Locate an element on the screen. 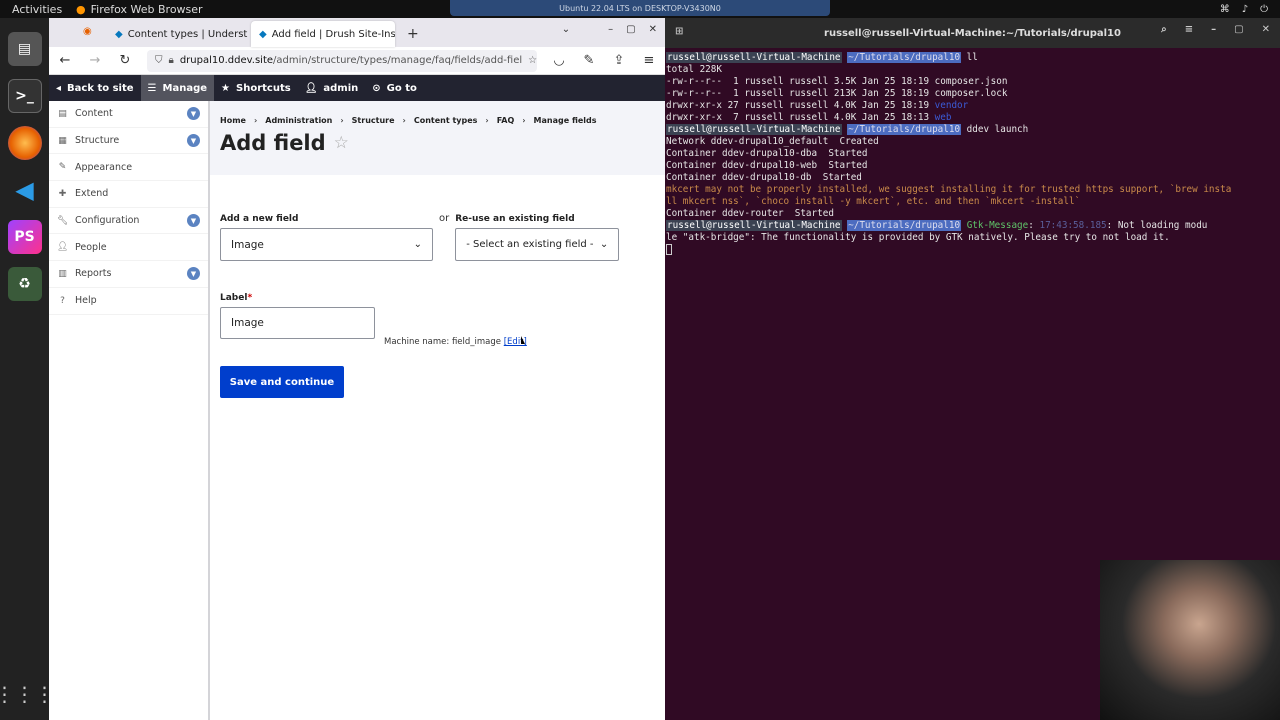 The height and width of the screenshot is (720, 1280). breadcrumb-faq: FAQ is located at coordinates (506, 120).